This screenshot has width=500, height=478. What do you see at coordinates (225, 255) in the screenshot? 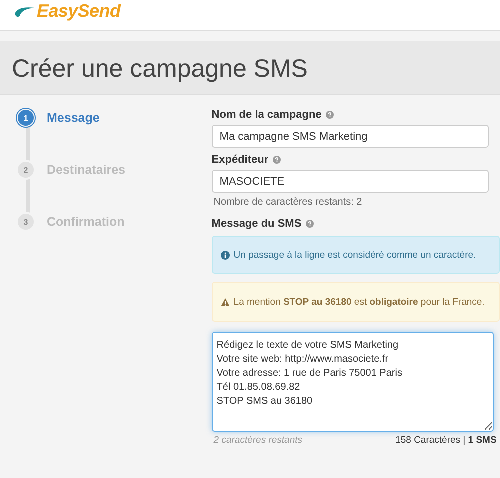
I see `info-icon` at bounding box center [225, 255].